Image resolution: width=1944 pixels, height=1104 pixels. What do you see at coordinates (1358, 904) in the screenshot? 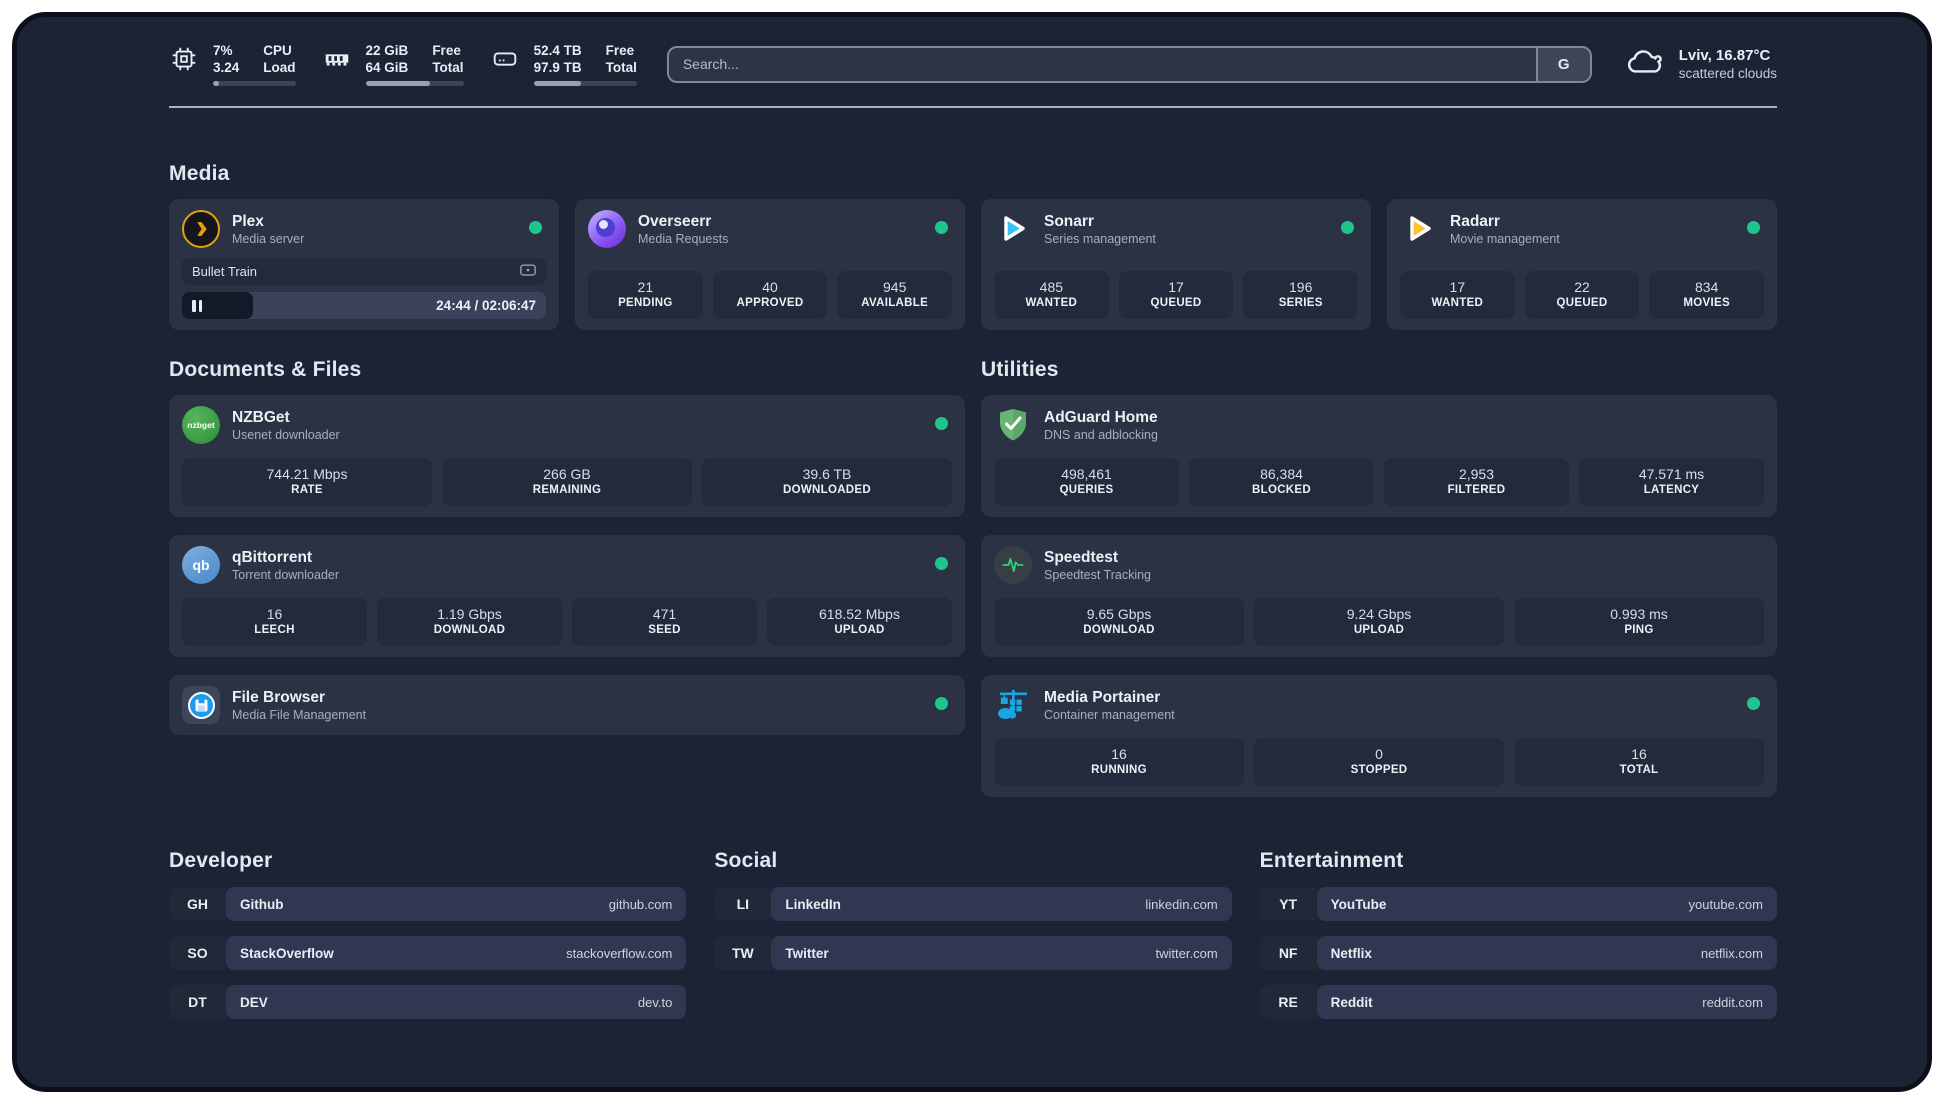
I see `link-name: YouTube` at bounding box center [1358, 904].